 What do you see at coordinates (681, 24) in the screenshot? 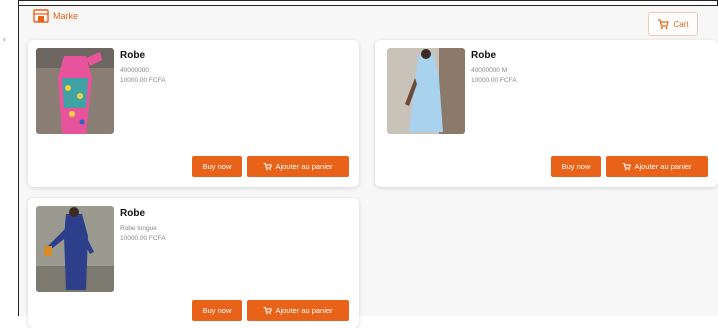
I see `cart-label: Cart` at bounding box center [681, 24].